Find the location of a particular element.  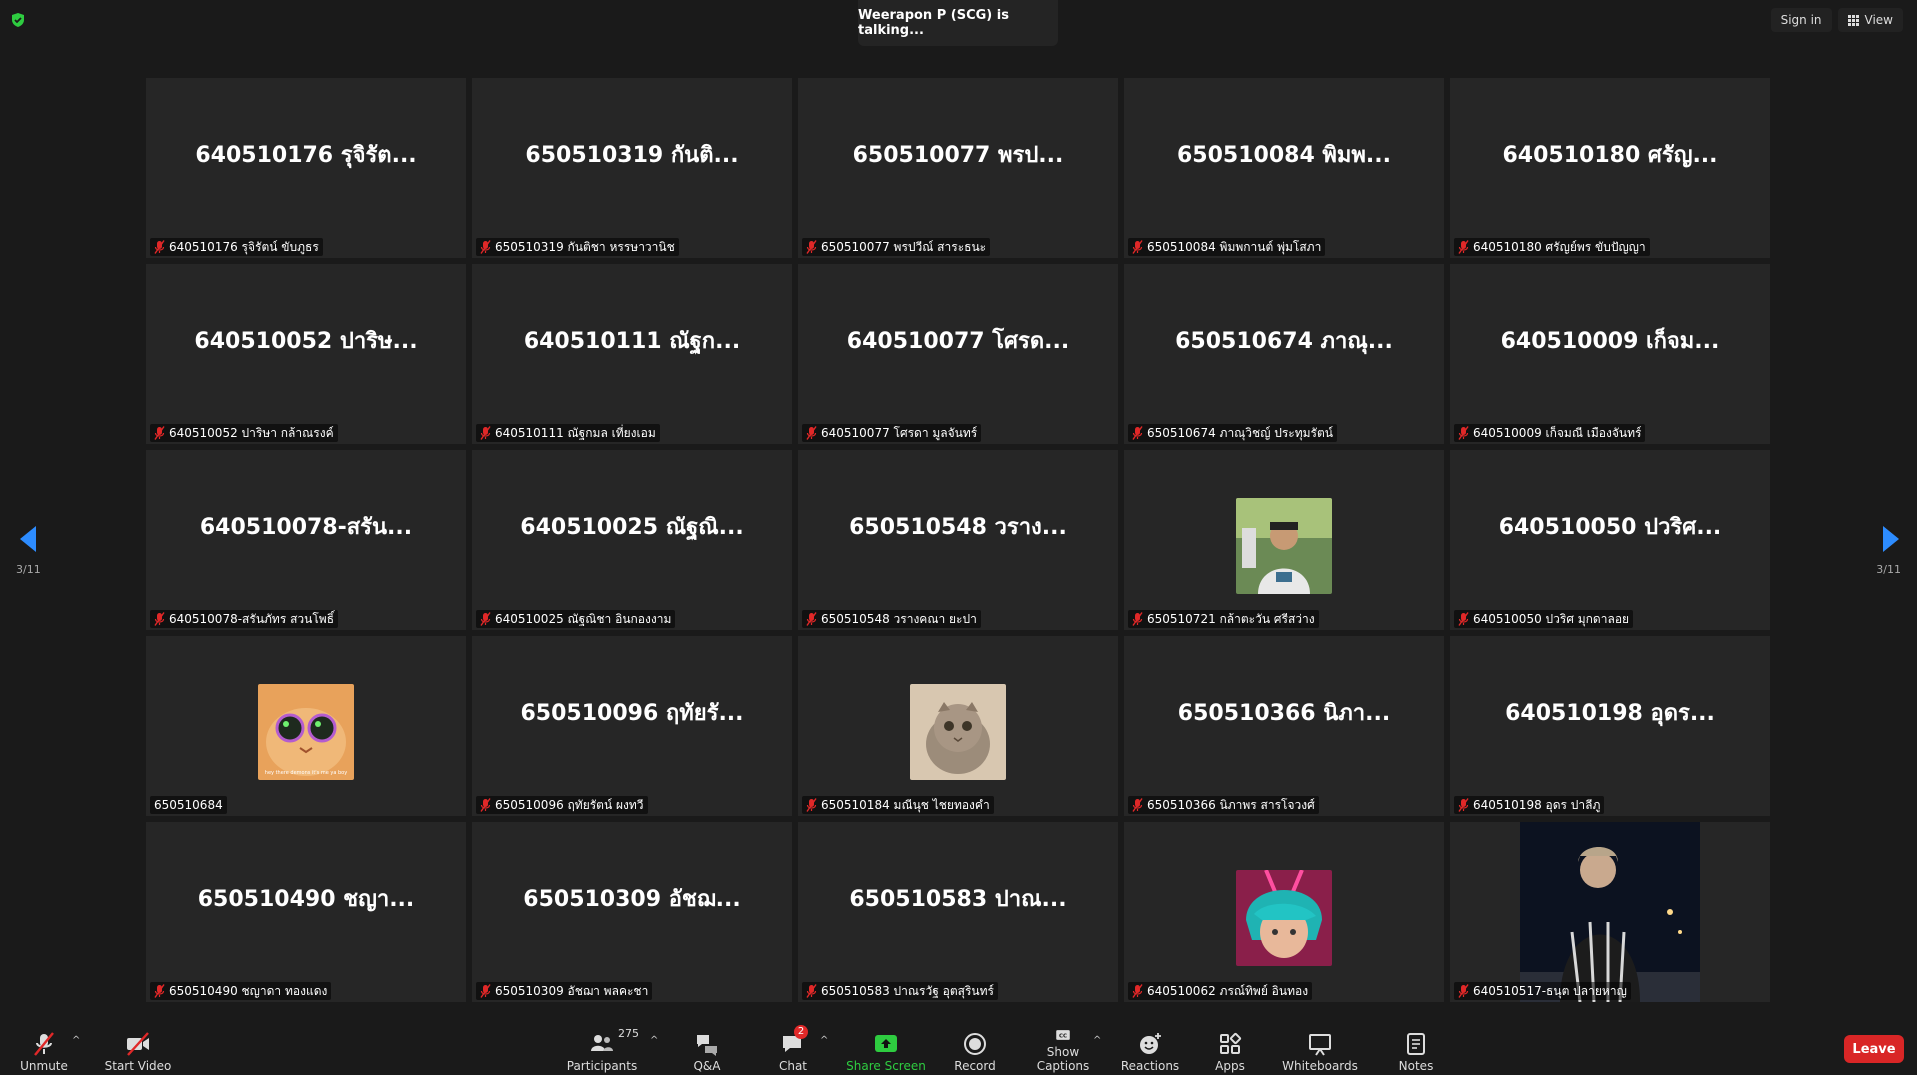

view-button: View is located at coordinates (1870, 20).